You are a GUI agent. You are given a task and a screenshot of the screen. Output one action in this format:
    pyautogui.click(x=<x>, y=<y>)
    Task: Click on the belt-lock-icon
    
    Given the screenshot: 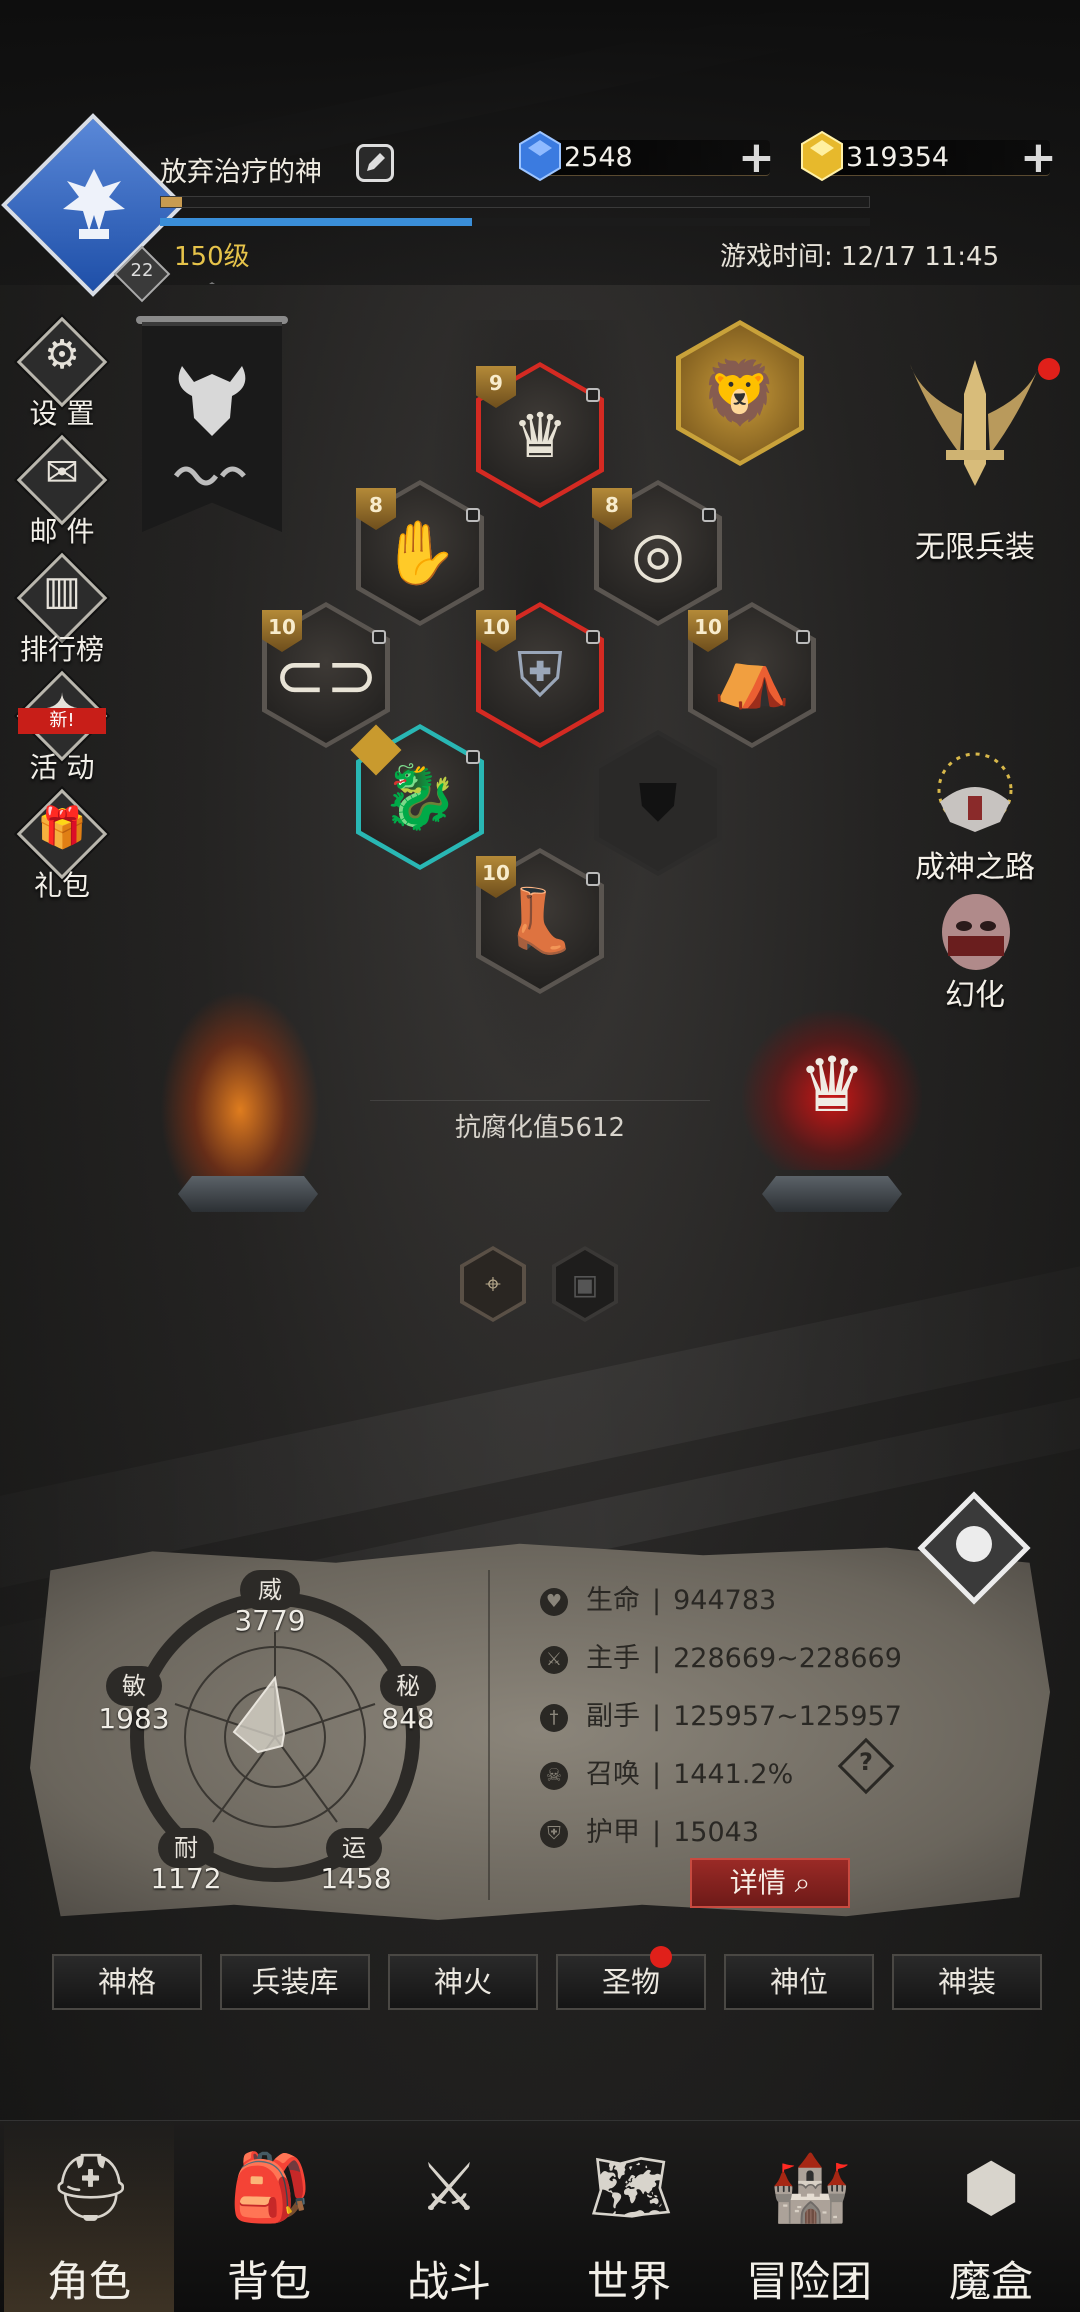 What is the action you would take?
    pyautogui.click(x=379, y=637)
    